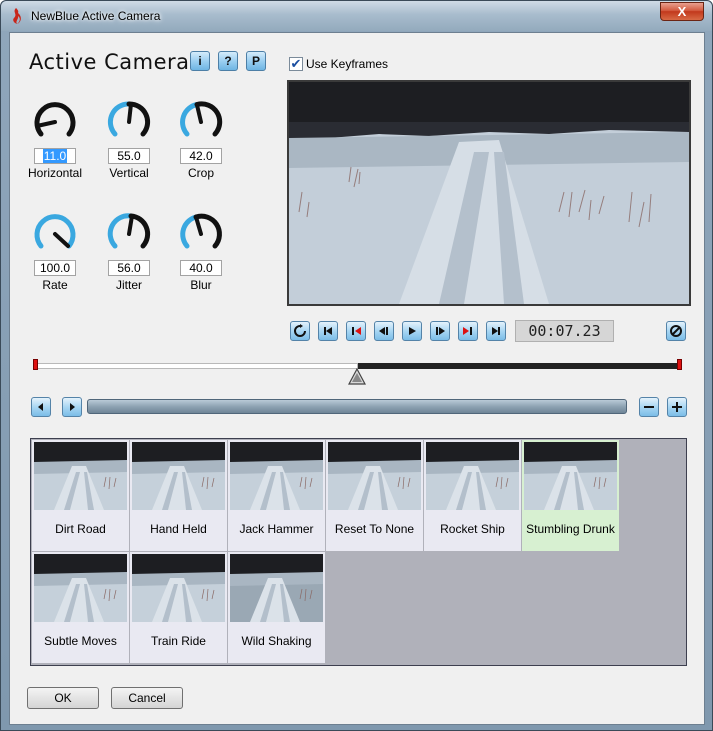 The image size is (713, 731). I want to click on loop-button, so click(300, 331).